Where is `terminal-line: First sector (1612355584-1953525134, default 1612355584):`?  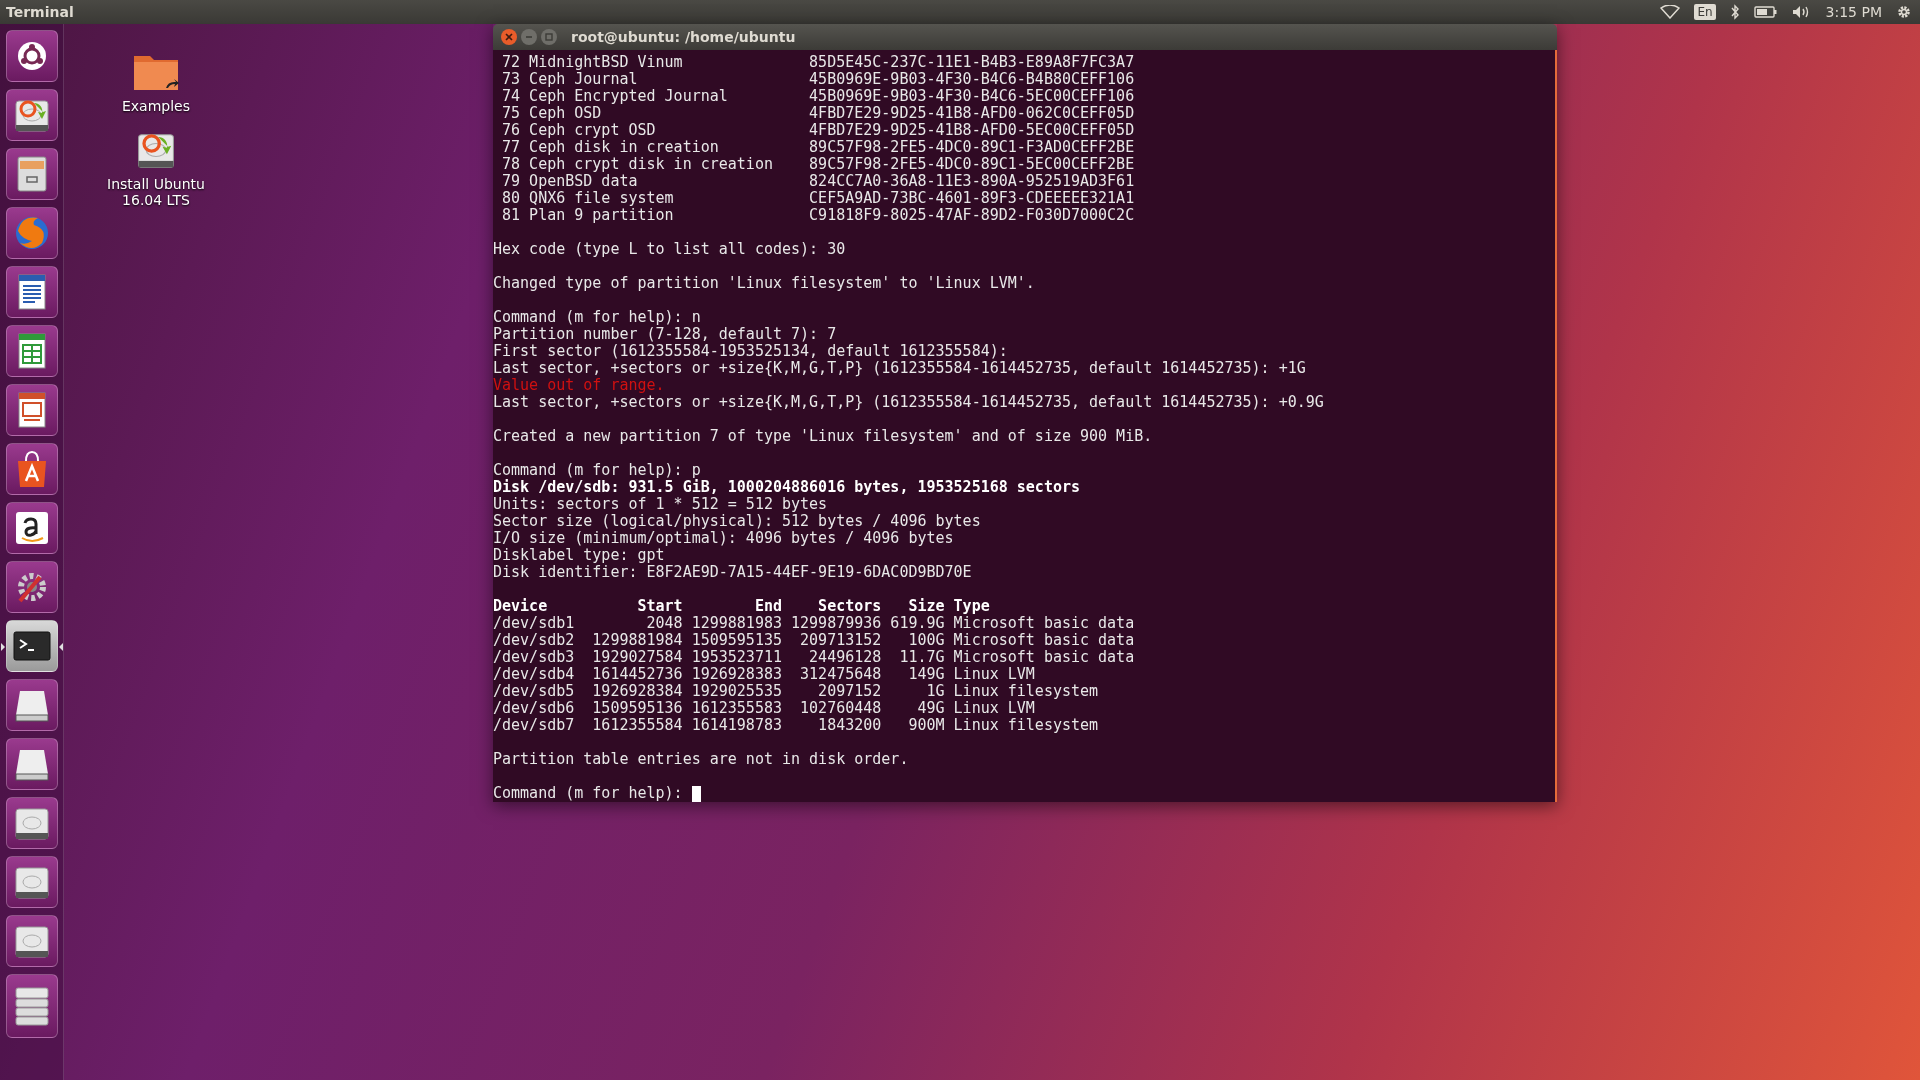 terminal-line: First sector (1612355584-1953525134, default 1612355584): is located at coordinates (750, 351).